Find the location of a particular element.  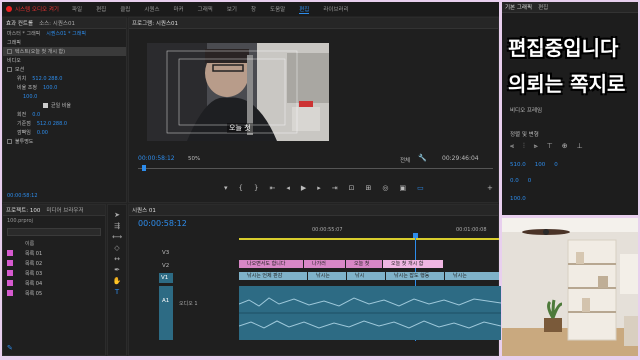

vr-view-icon: ▭ is located at coordinates (420, 190).